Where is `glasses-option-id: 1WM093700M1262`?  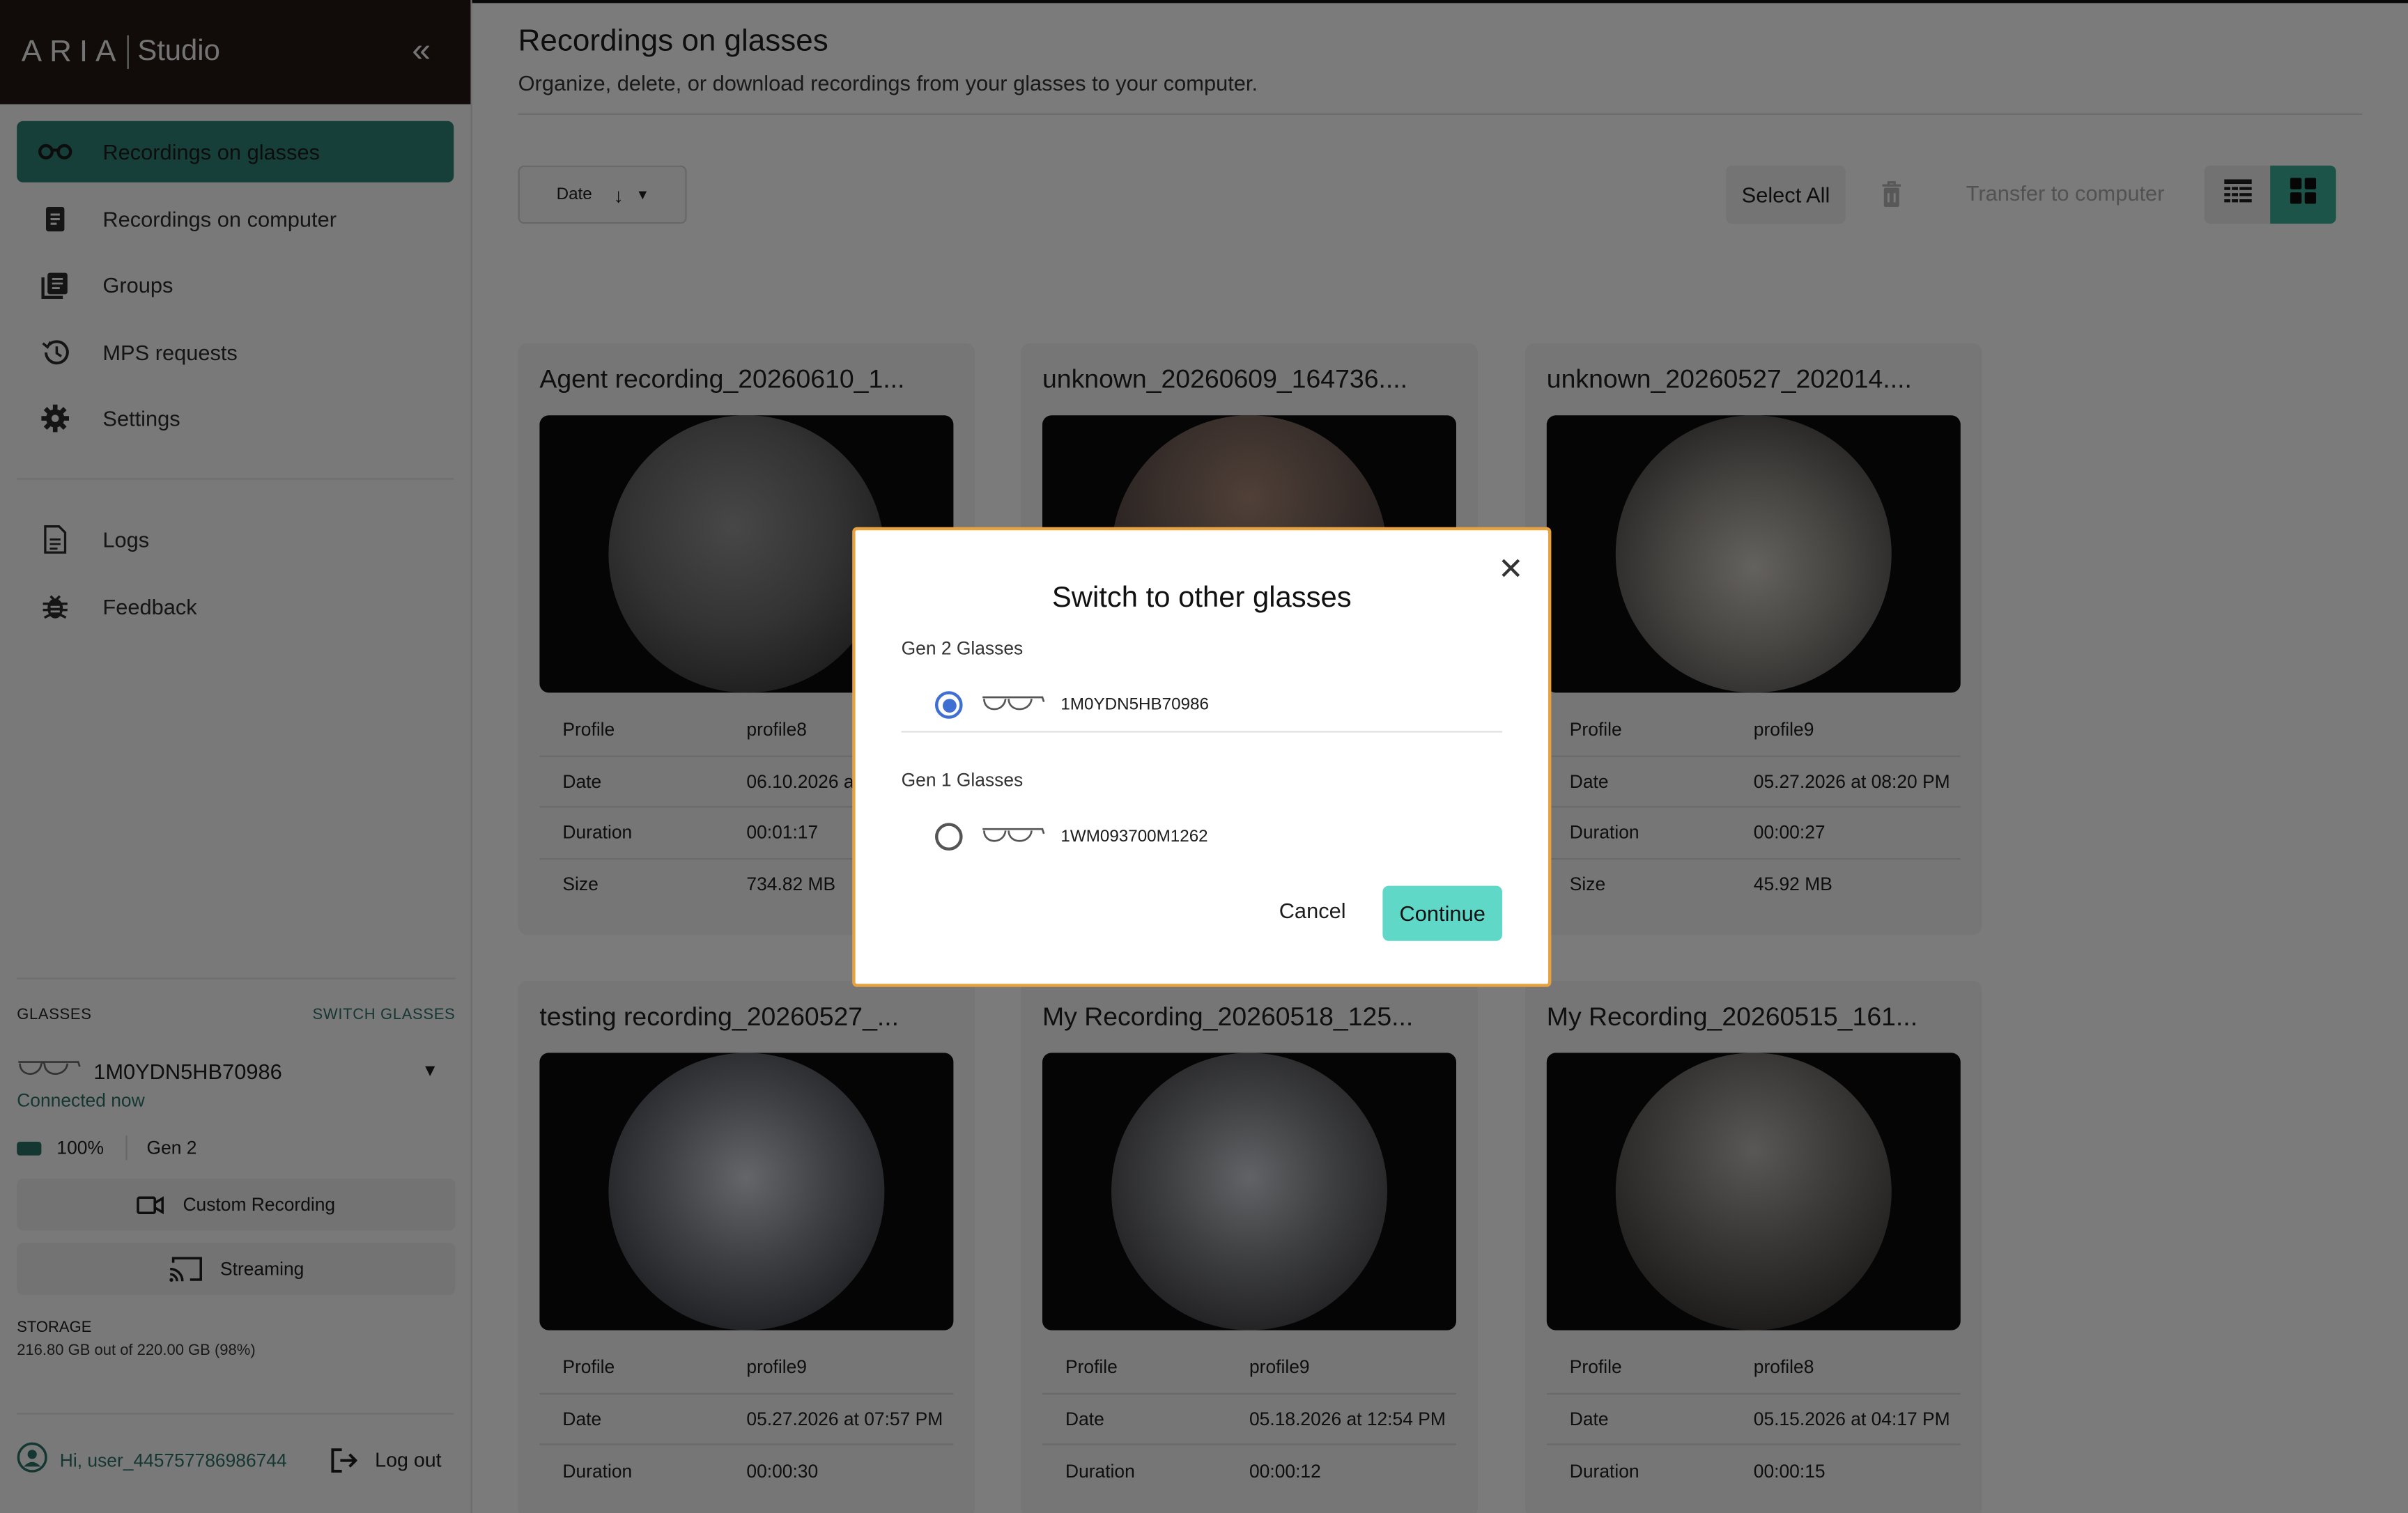
glasses-option-id: 1WM093700M1262 is located at coordinates (1134, 837).